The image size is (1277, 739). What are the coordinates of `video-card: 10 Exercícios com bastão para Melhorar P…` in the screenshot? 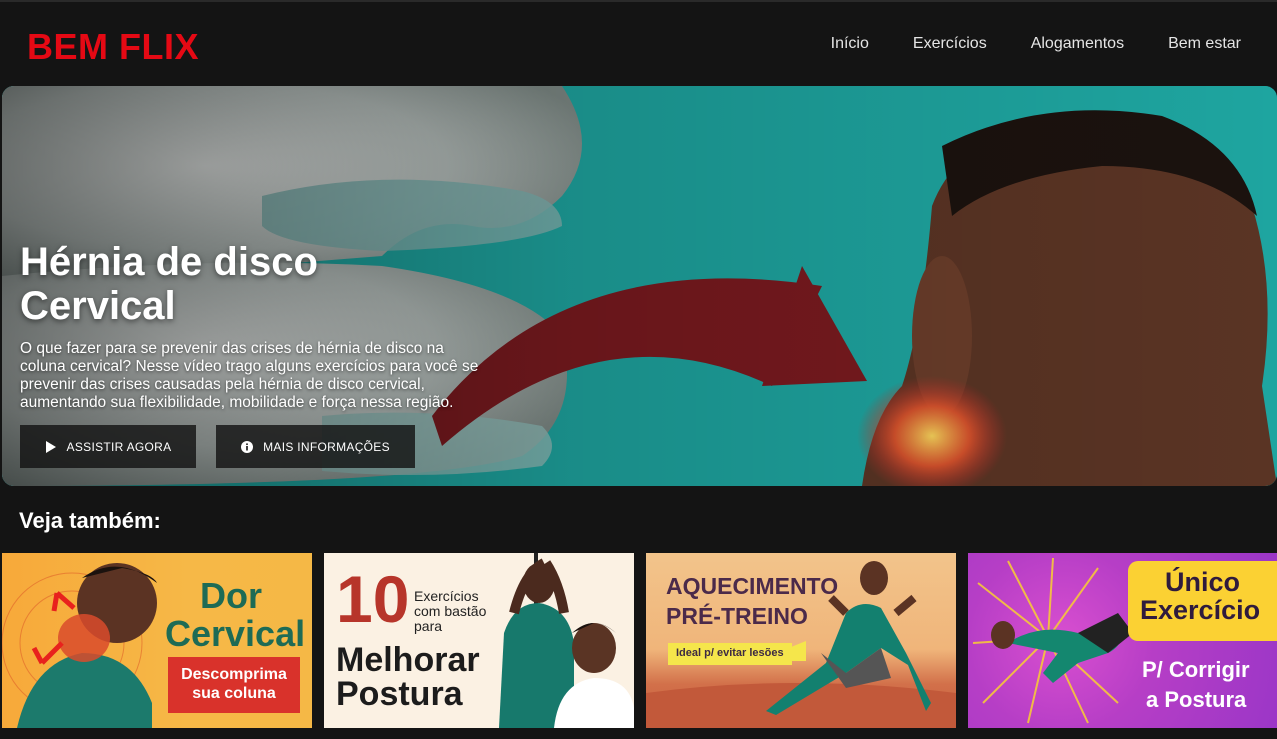 It's located at (479, 640).